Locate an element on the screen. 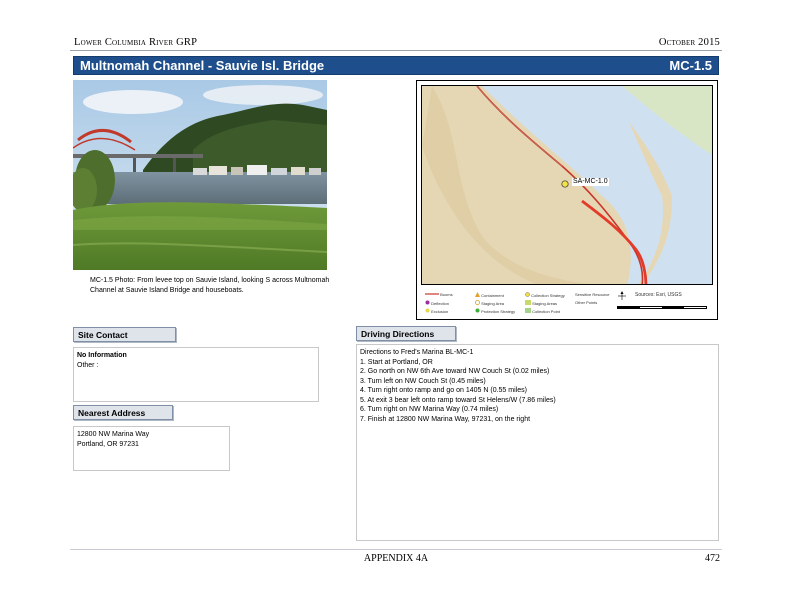  legend-item-other-points: Other Points is located at coordinates (586, 302).